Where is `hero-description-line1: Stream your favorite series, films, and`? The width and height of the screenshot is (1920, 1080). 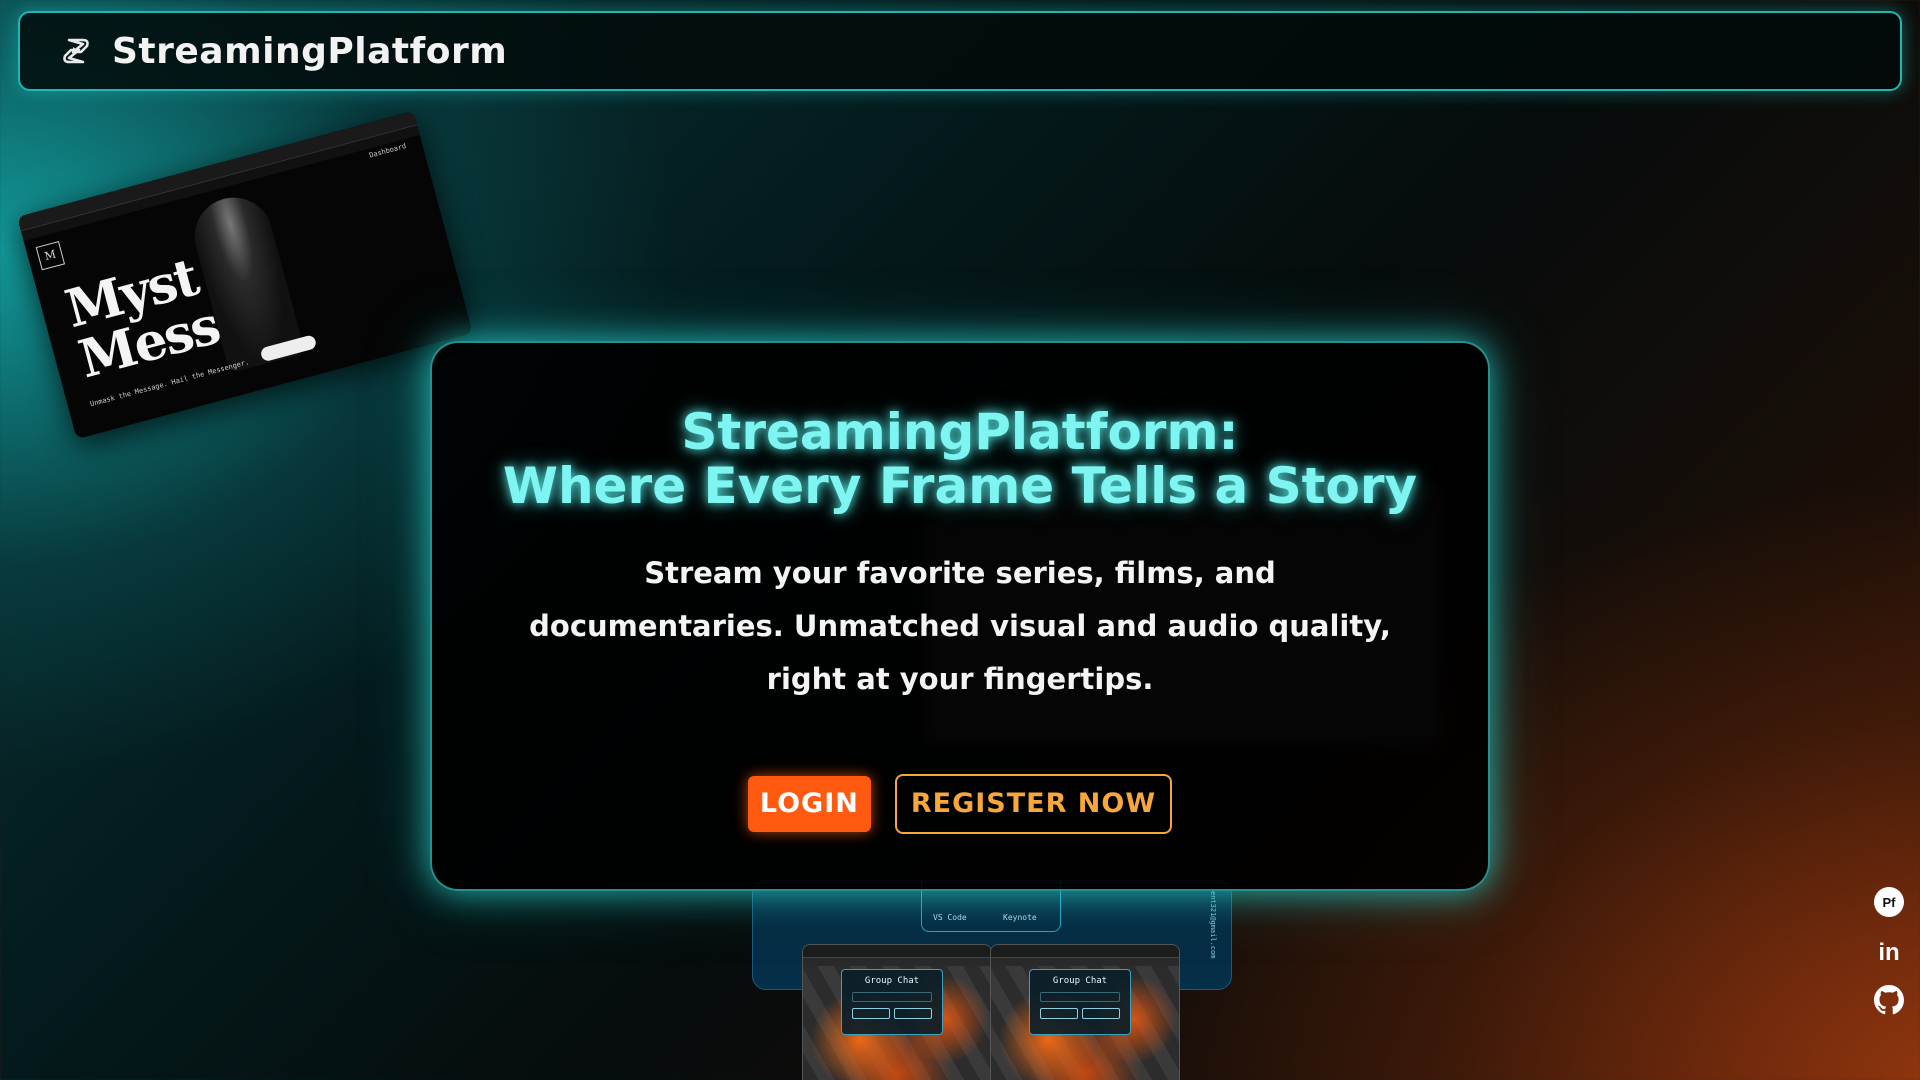 hero-description-line1: Stream your favorite series, films, and is located at coordinates (960, 573).